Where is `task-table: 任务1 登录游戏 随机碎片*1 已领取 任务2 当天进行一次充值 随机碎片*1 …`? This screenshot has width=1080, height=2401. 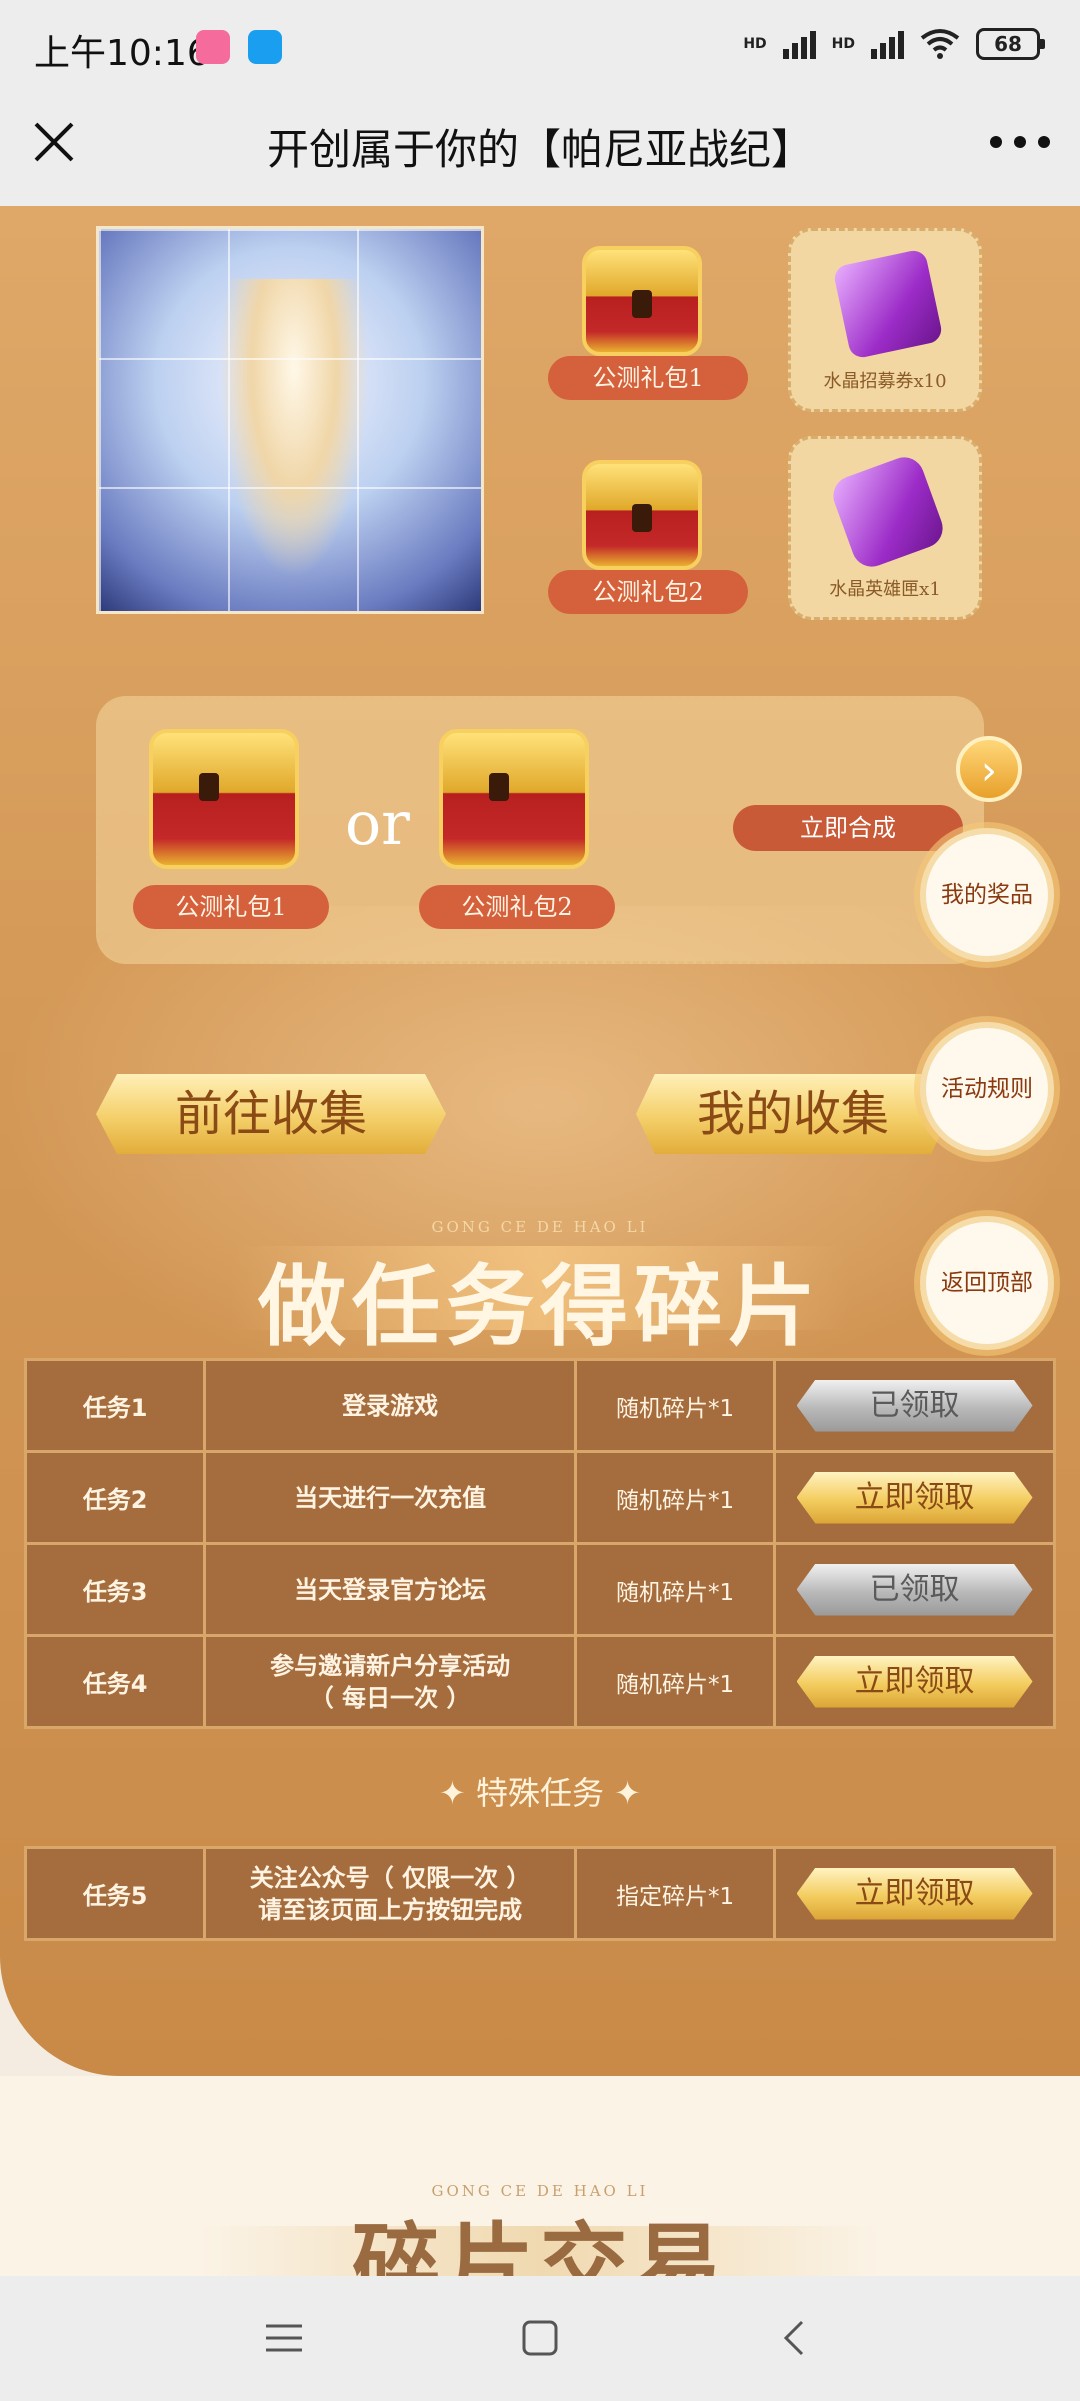
task-table: 任务1 登录游戏 随机碎片*1 已领取 任务2 当天进行一次充值 随机碎片*1 … is located at coordinates (539, 1543).